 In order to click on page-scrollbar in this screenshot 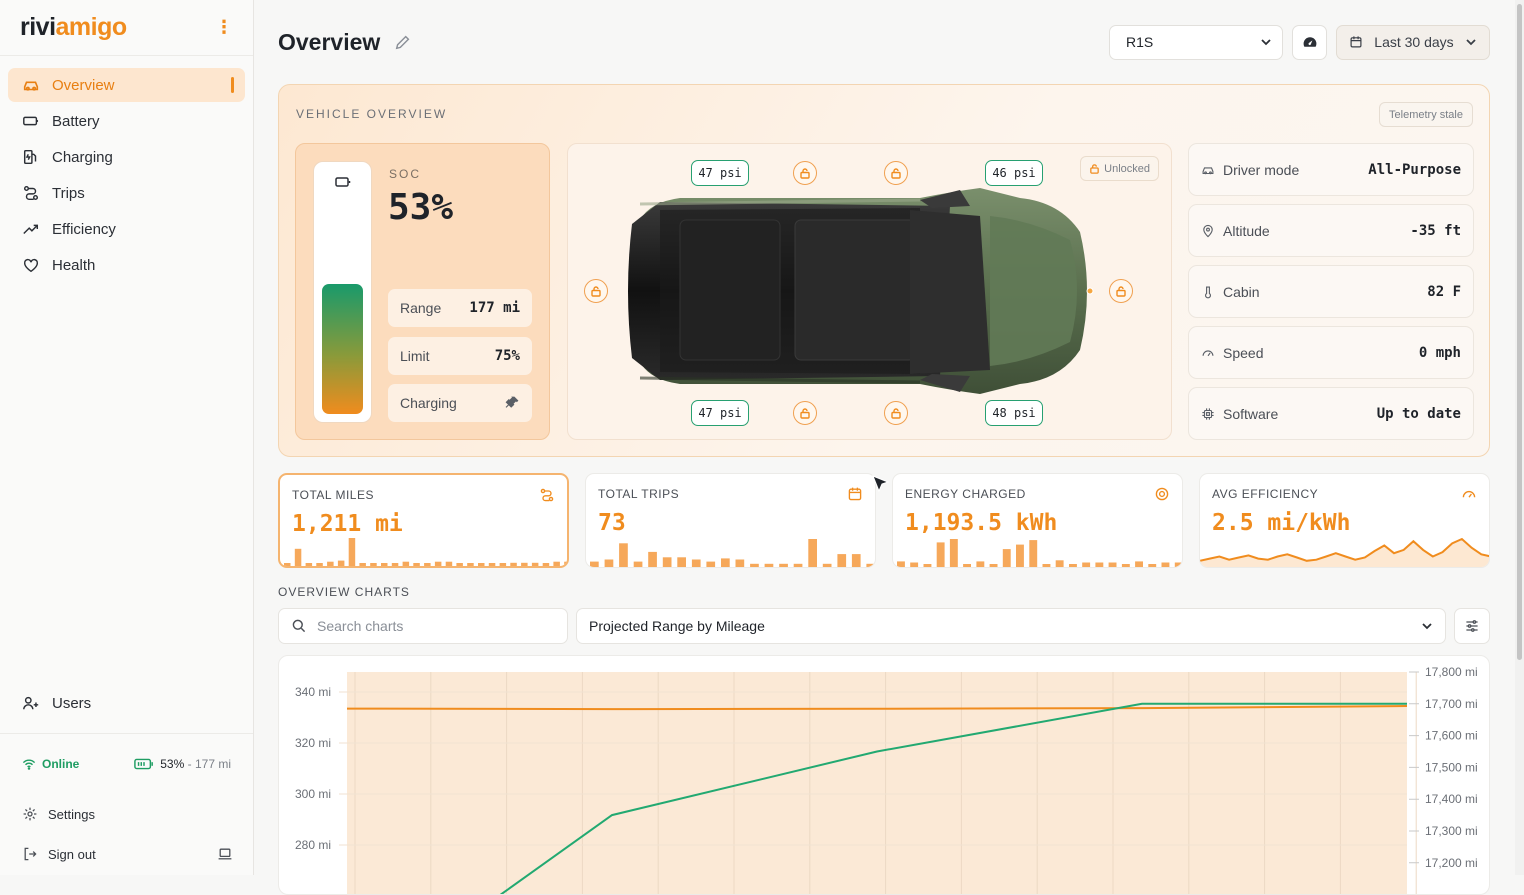, I will do `click(1519, 437)`.